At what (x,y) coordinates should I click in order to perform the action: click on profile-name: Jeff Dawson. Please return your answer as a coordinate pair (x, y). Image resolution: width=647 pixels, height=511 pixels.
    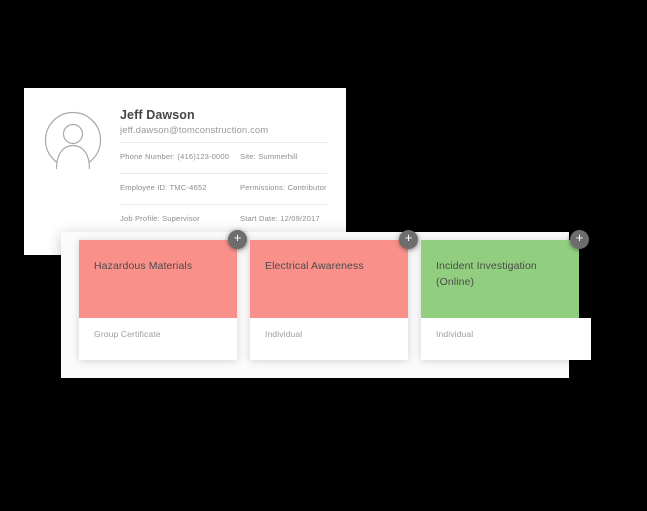
    Looking at the image, I should click on (157, 115).